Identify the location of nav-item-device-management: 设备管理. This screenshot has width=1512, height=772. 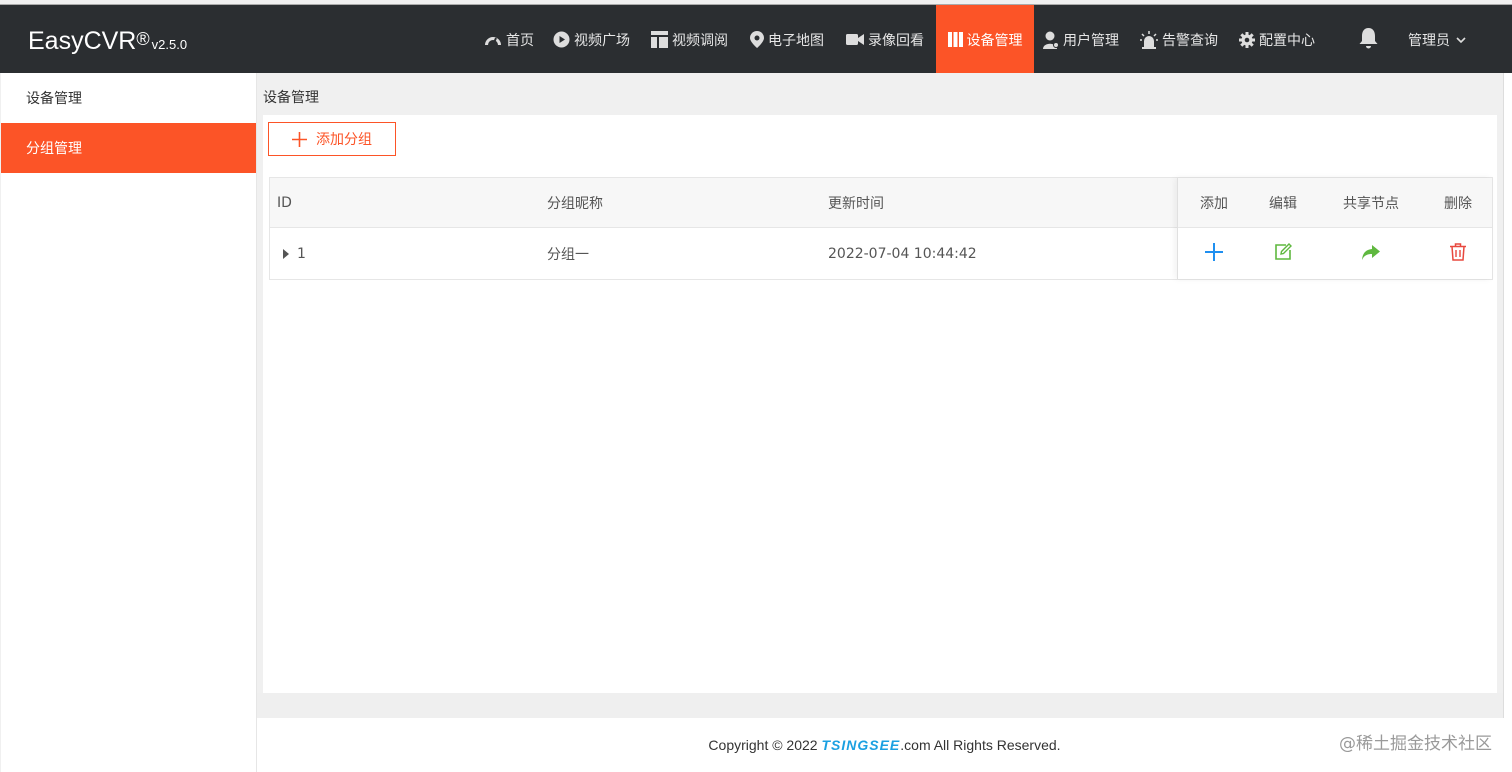
(985, 39).